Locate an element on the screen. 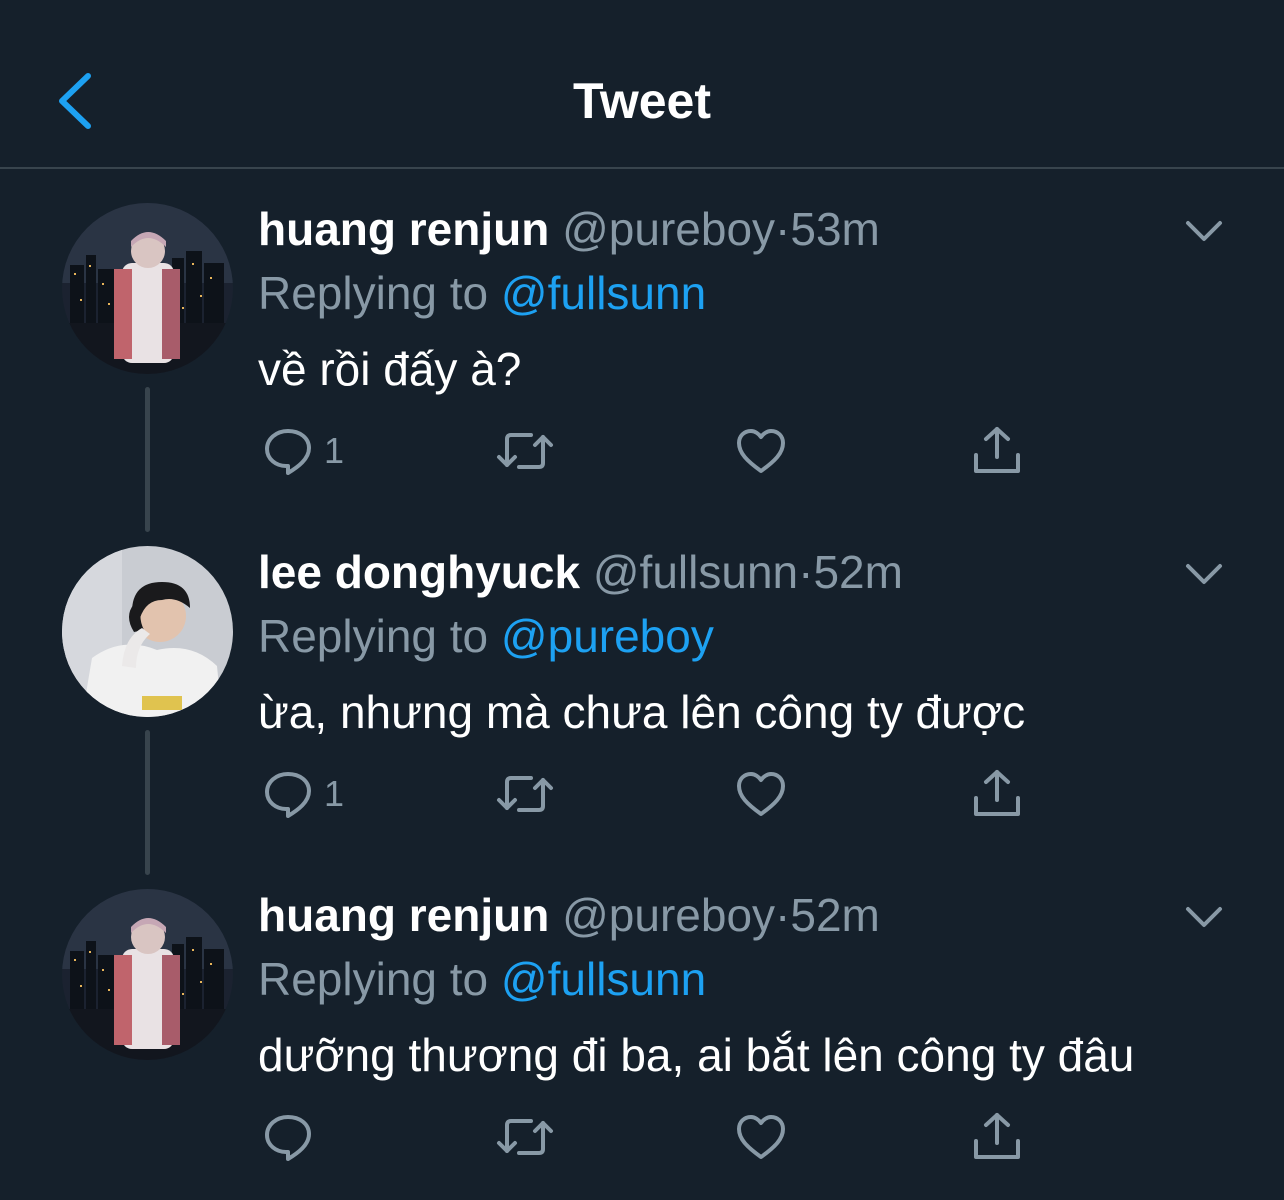 This screenshot has width=1284, height=1200. page-title: Tweet is located at coordinates (642, 101).